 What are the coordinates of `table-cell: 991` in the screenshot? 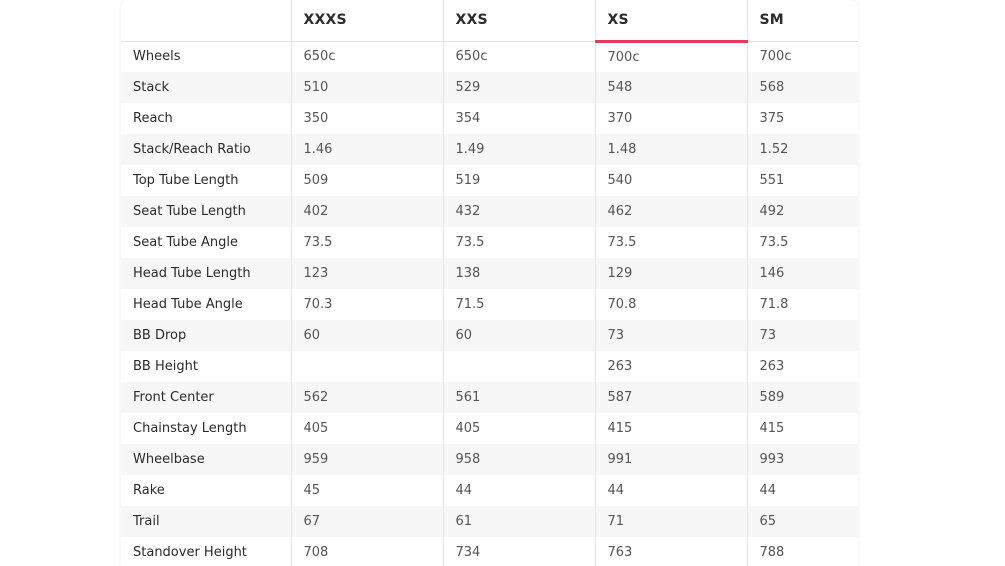 It's located at (670, 459).